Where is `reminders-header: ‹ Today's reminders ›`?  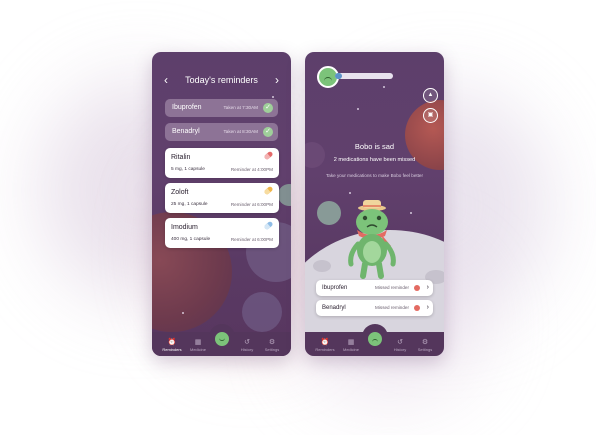
reminders-header: ‹ Today's reminders › is located at coordinates (221, 80).